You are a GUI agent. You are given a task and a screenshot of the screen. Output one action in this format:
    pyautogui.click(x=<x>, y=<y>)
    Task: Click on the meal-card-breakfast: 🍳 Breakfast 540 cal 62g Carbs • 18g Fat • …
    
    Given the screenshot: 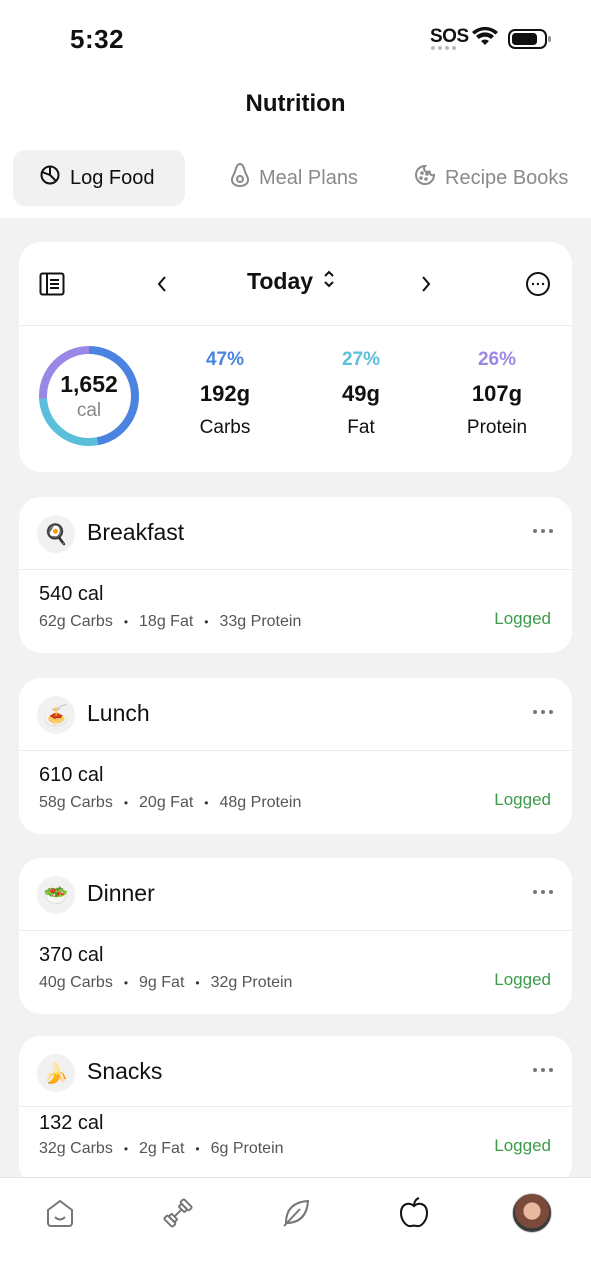 What is the action you would take?
    pyautogui.click(x=295, y=575)
    